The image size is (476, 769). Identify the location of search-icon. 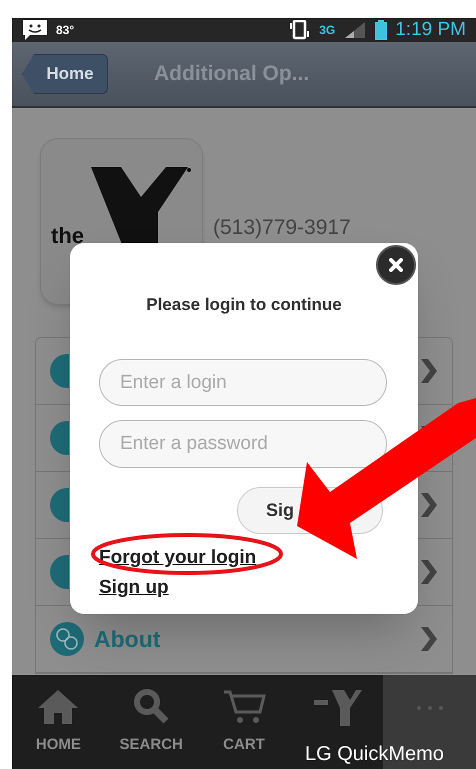
(151, 706).